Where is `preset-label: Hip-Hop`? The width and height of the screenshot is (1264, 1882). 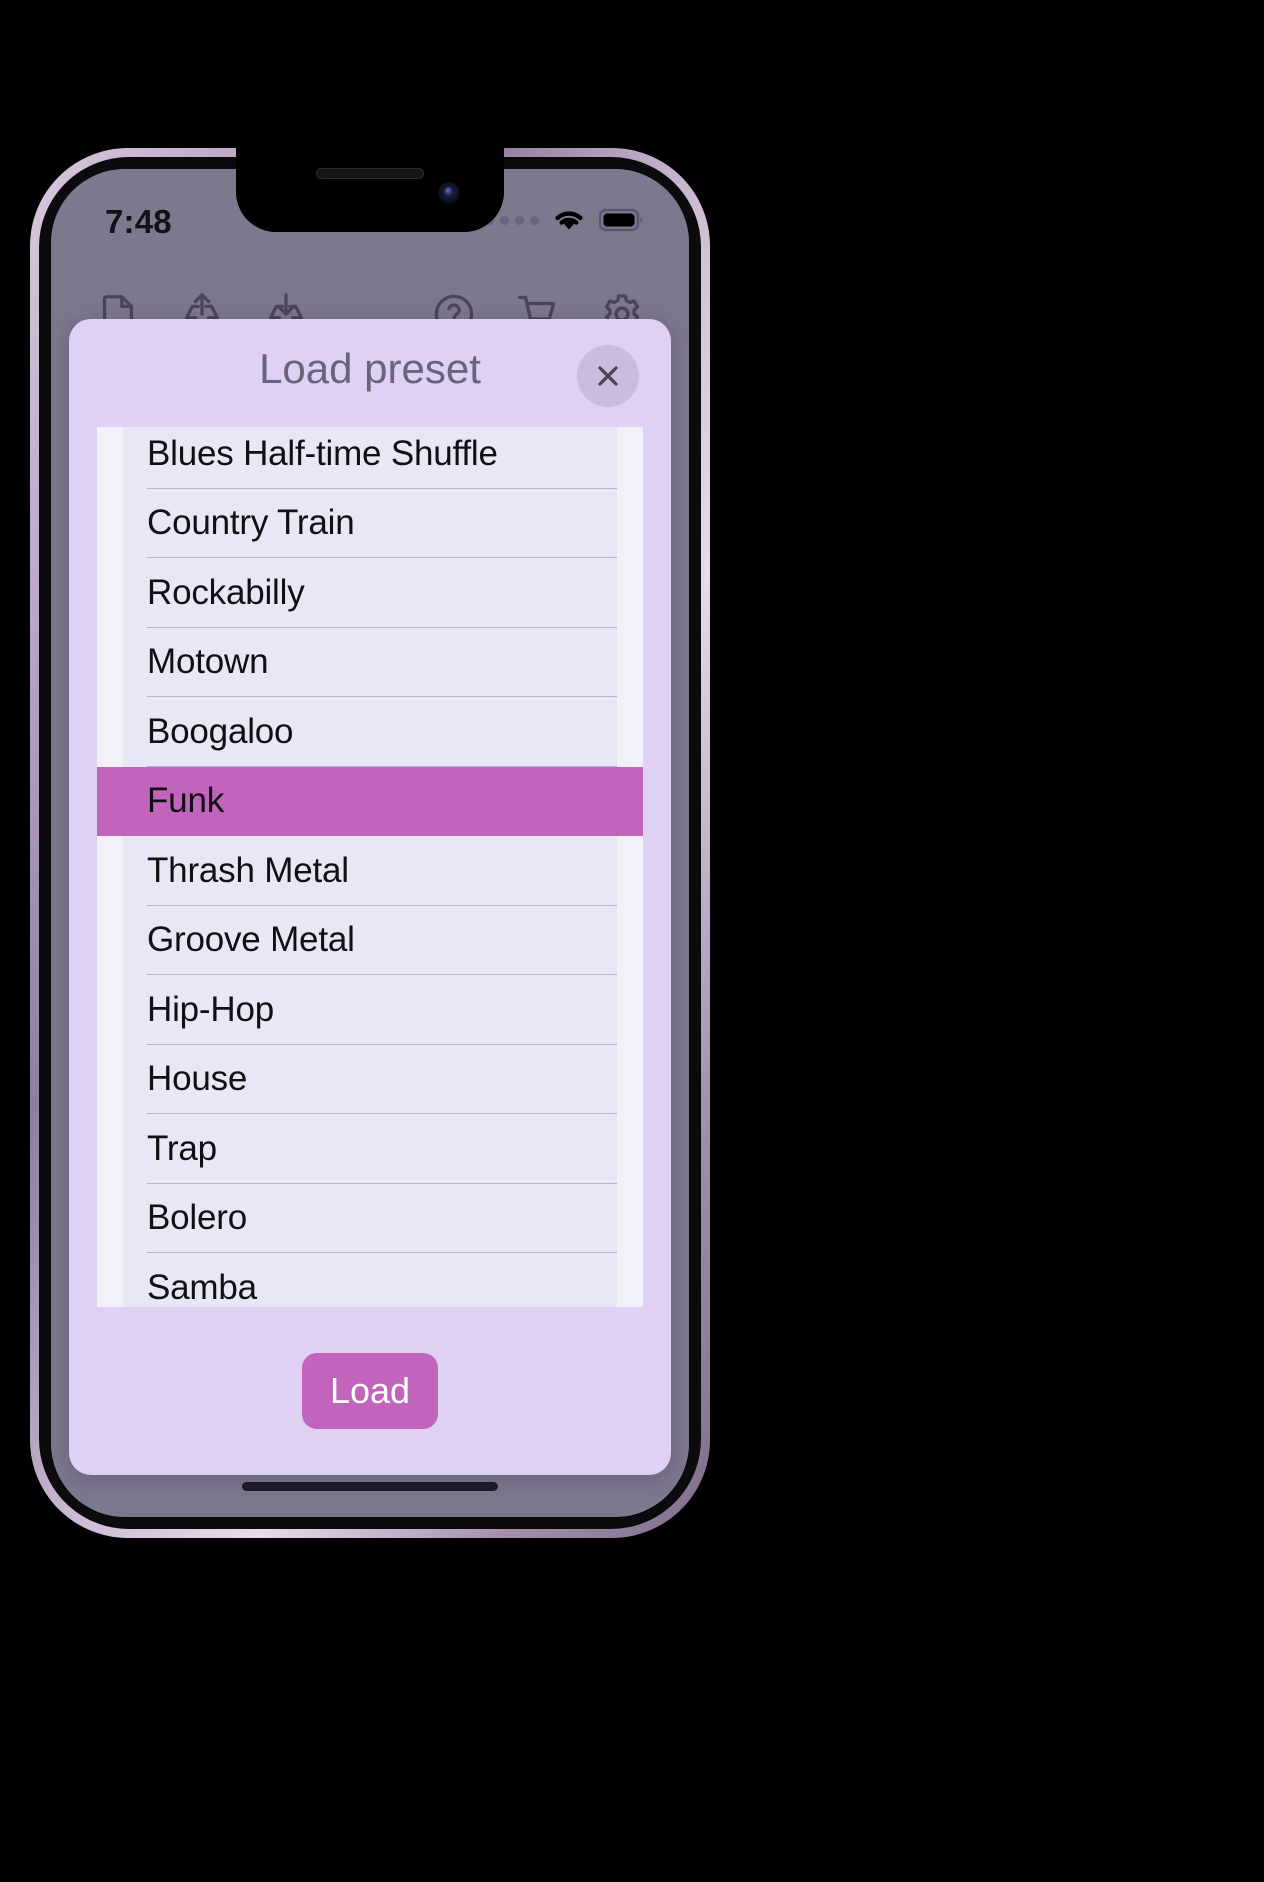
preset-label: Hip-Hop is located at coordinates (210, 1009).